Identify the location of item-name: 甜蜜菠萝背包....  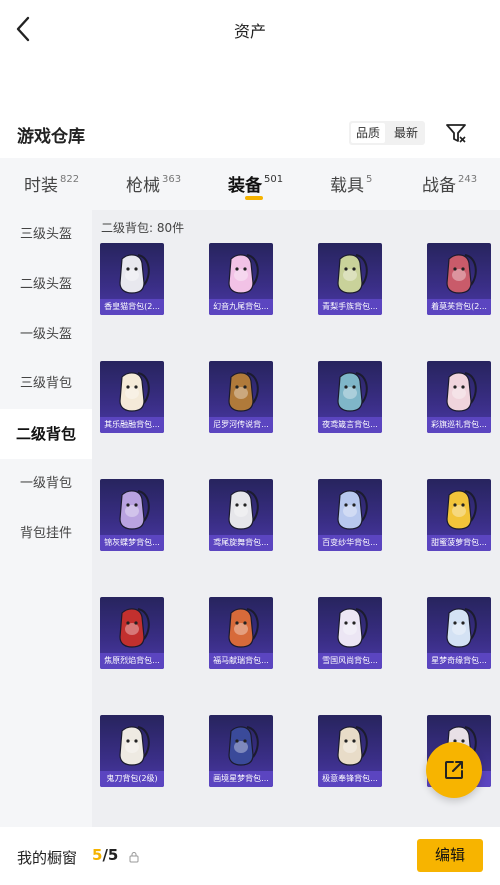
(459, 543).